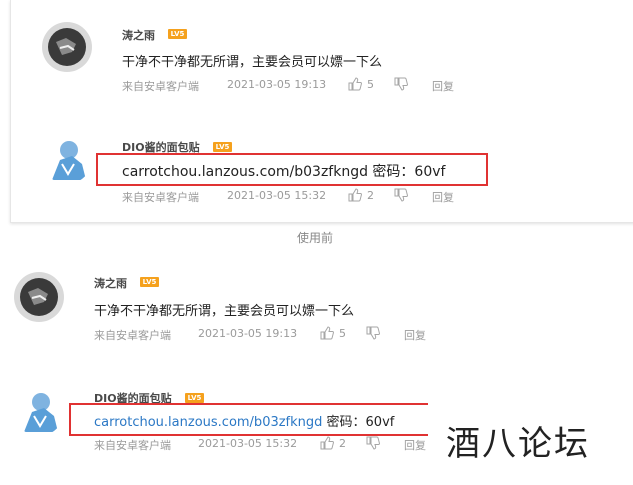  I want to click on comment-meta: 来自安卓客户端 2021-03-05 15:32 2 回复, so click(322, 196).